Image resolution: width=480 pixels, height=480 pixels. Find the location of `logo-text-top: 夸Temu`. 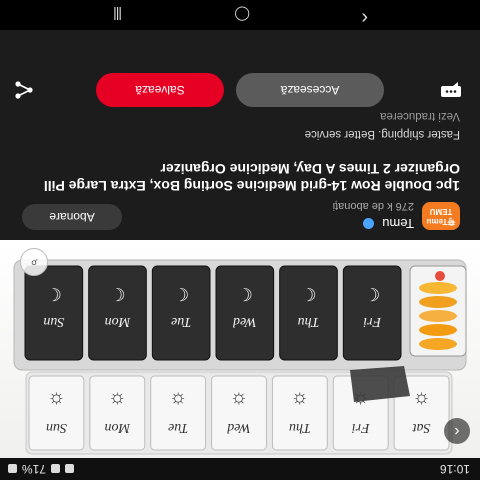

logo-text-top: 夸Temu is located at coordinates (441, 221).